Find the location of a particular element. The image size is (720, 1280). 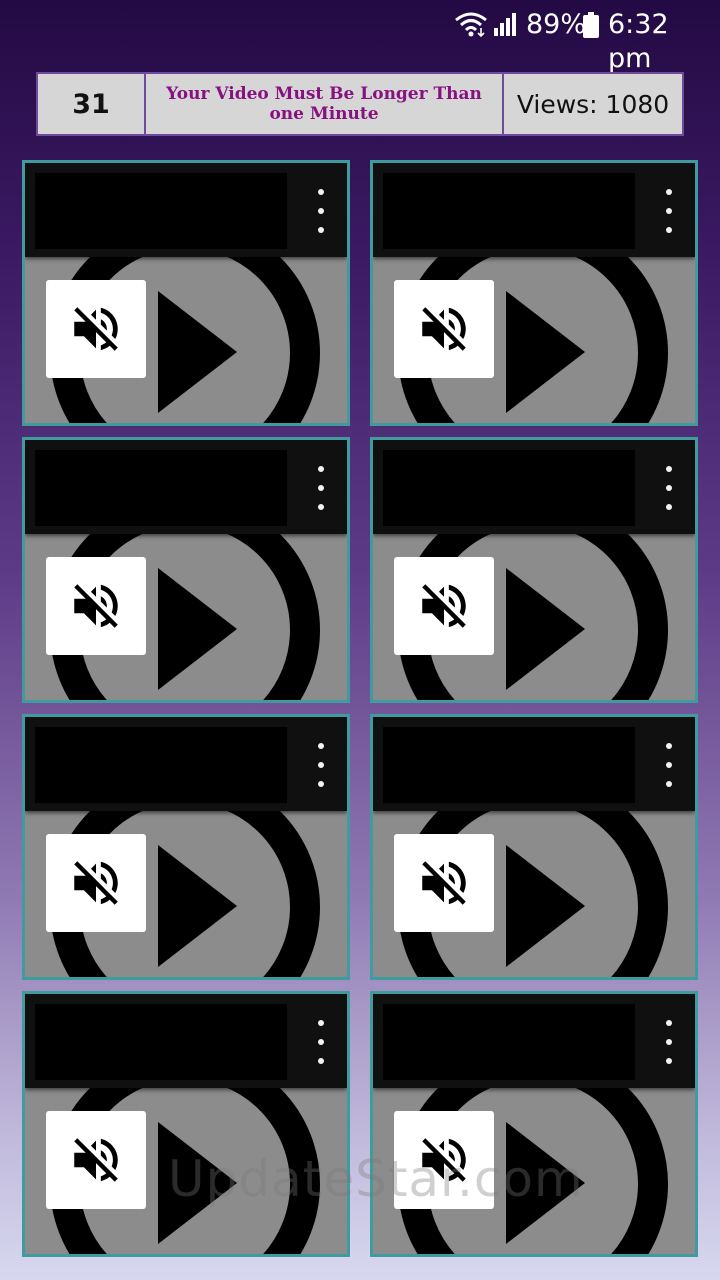

signal-icon is located at coordinates (505, 24).